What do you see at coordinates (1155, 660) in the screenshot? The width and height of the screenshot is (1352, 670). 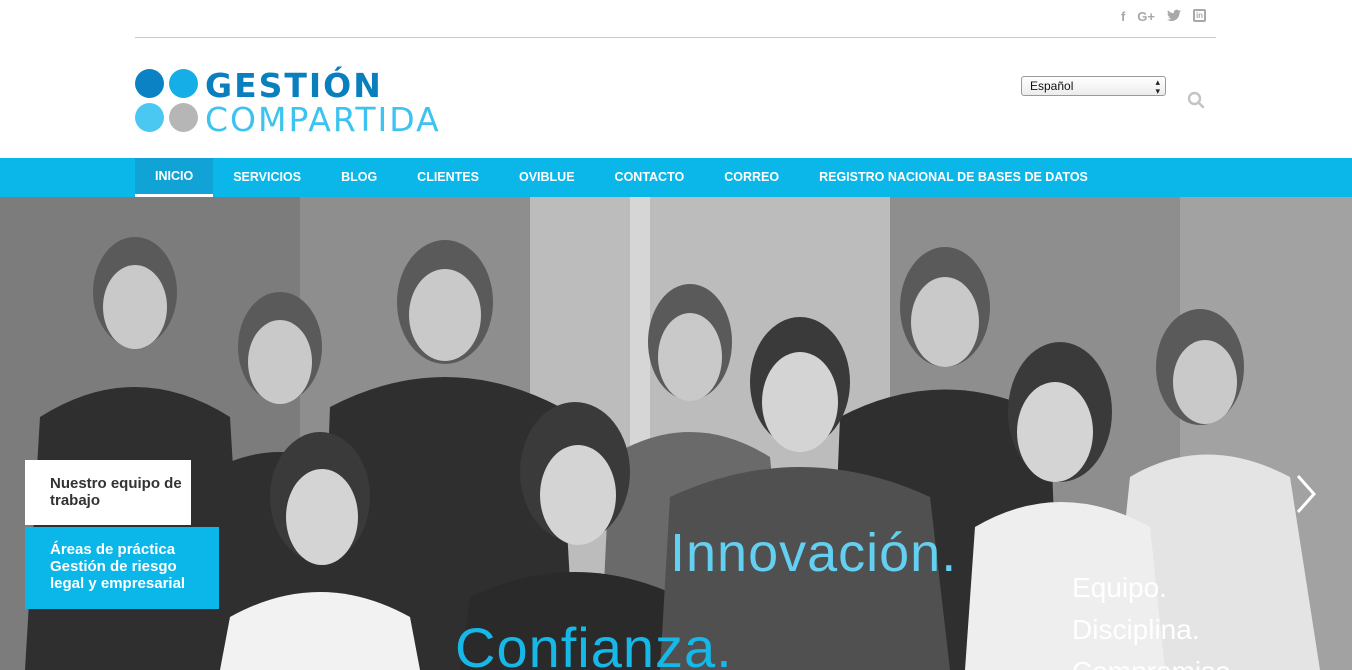 I see `hero-word-compromiso: Compromiso.` at bounding box center [1155, 660].